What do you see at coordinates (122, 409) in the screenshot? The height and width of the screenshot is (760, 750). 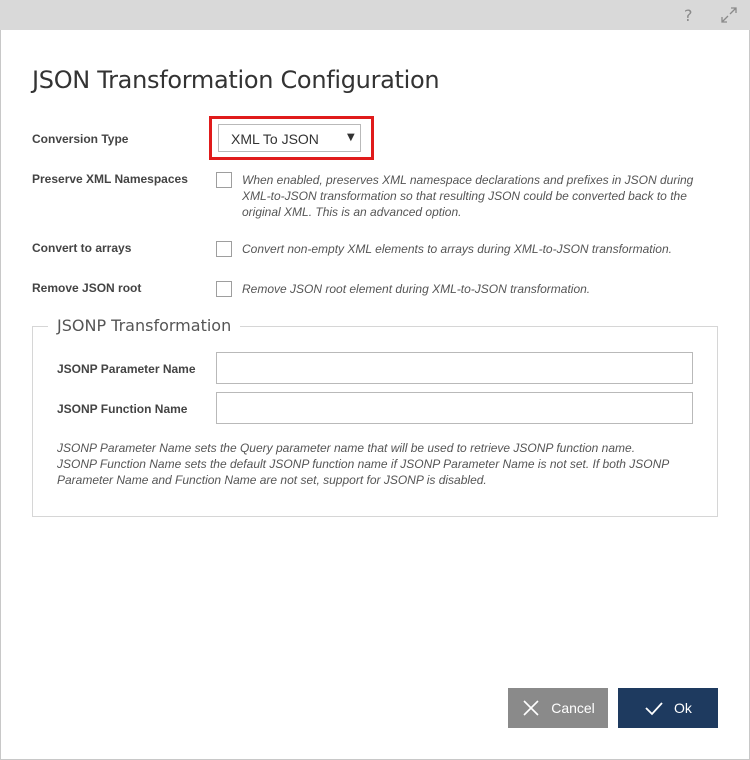 I see `jsonp-function-label: JSONP Function Name` at bounding box center [122, 409].